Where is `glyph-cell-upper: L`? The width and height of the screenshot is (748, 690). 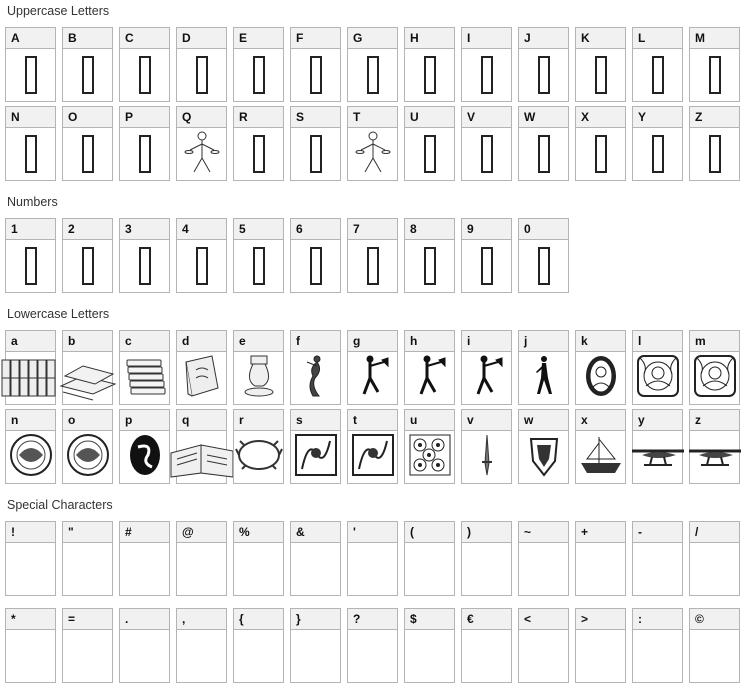
glyph-cell-upper: L is located at coordinates (657, 64).